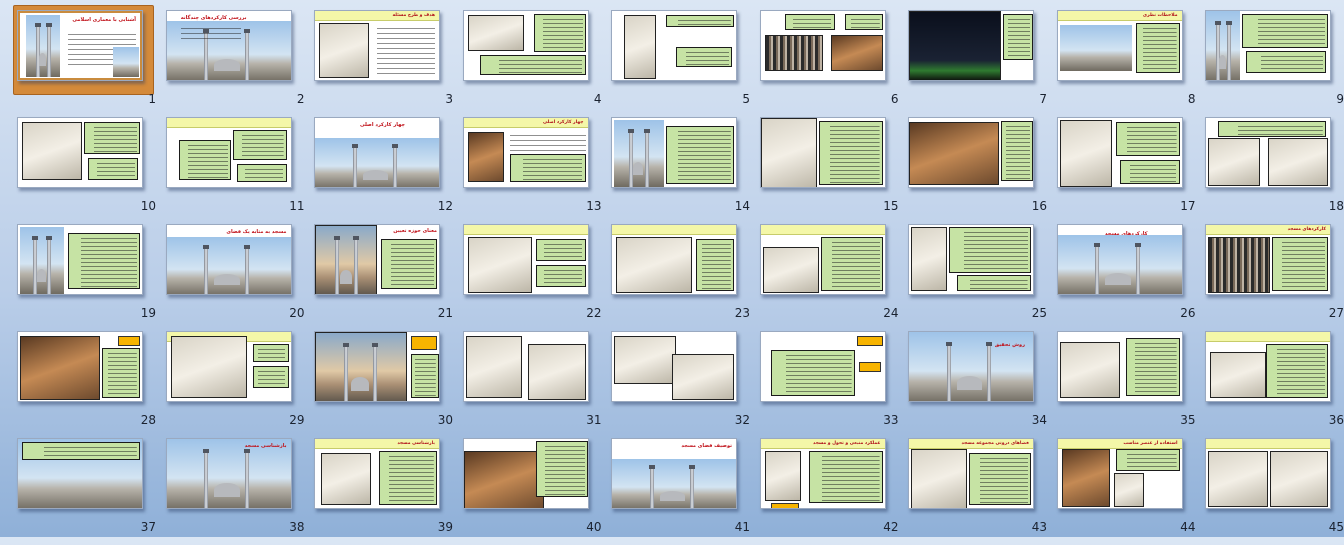 This screenshot has height=545, width=1344. I want to click on slide-thumbnail-12: چهار کارکرد اصلی 12, so click(388, 170).